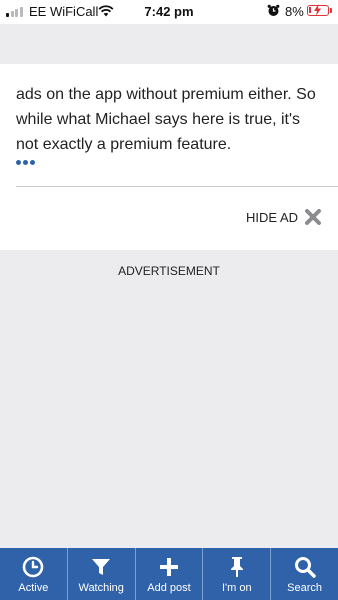 The image size is (338, 600). I want to click on divider, so click(177, 186).